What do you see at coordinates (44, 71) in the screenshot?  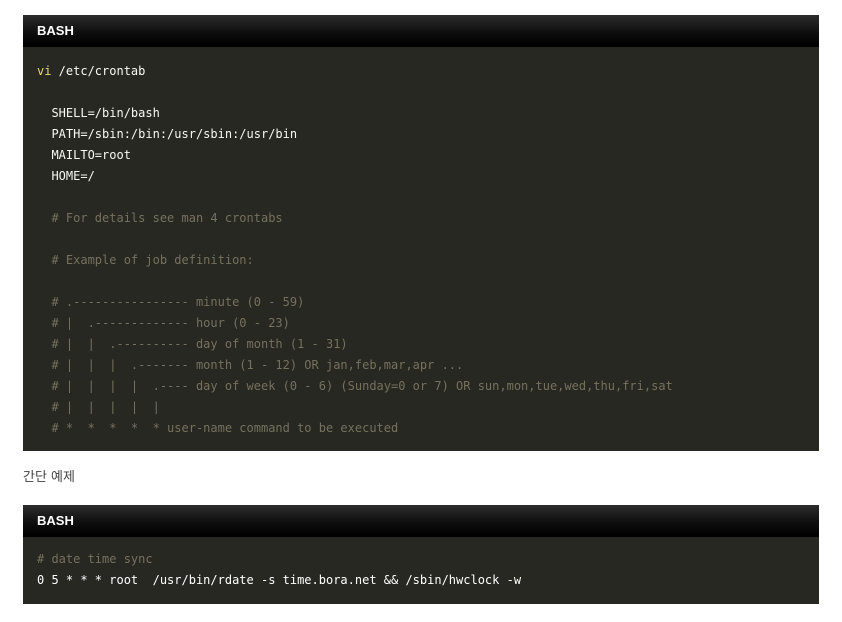 I see `code-keyword: vi` at bounding box center [44, 71].